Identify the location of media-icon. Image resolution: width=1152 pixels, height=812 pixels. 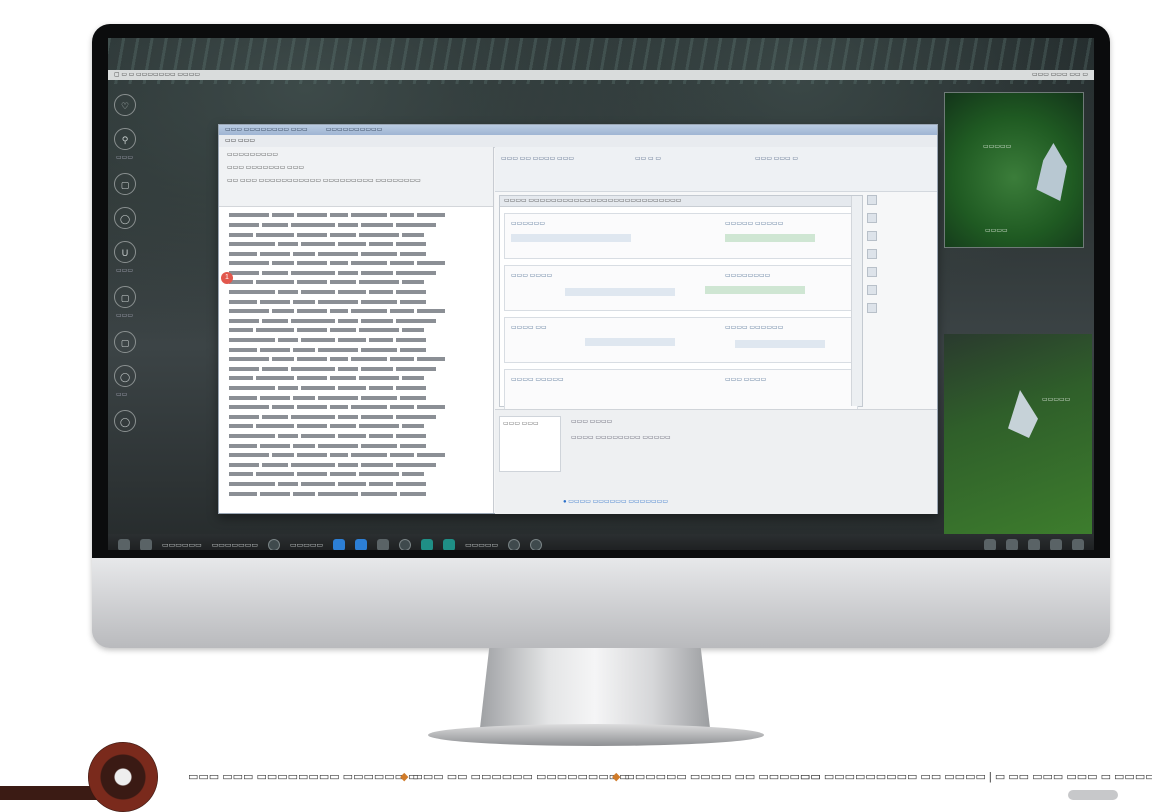
(405, 544).